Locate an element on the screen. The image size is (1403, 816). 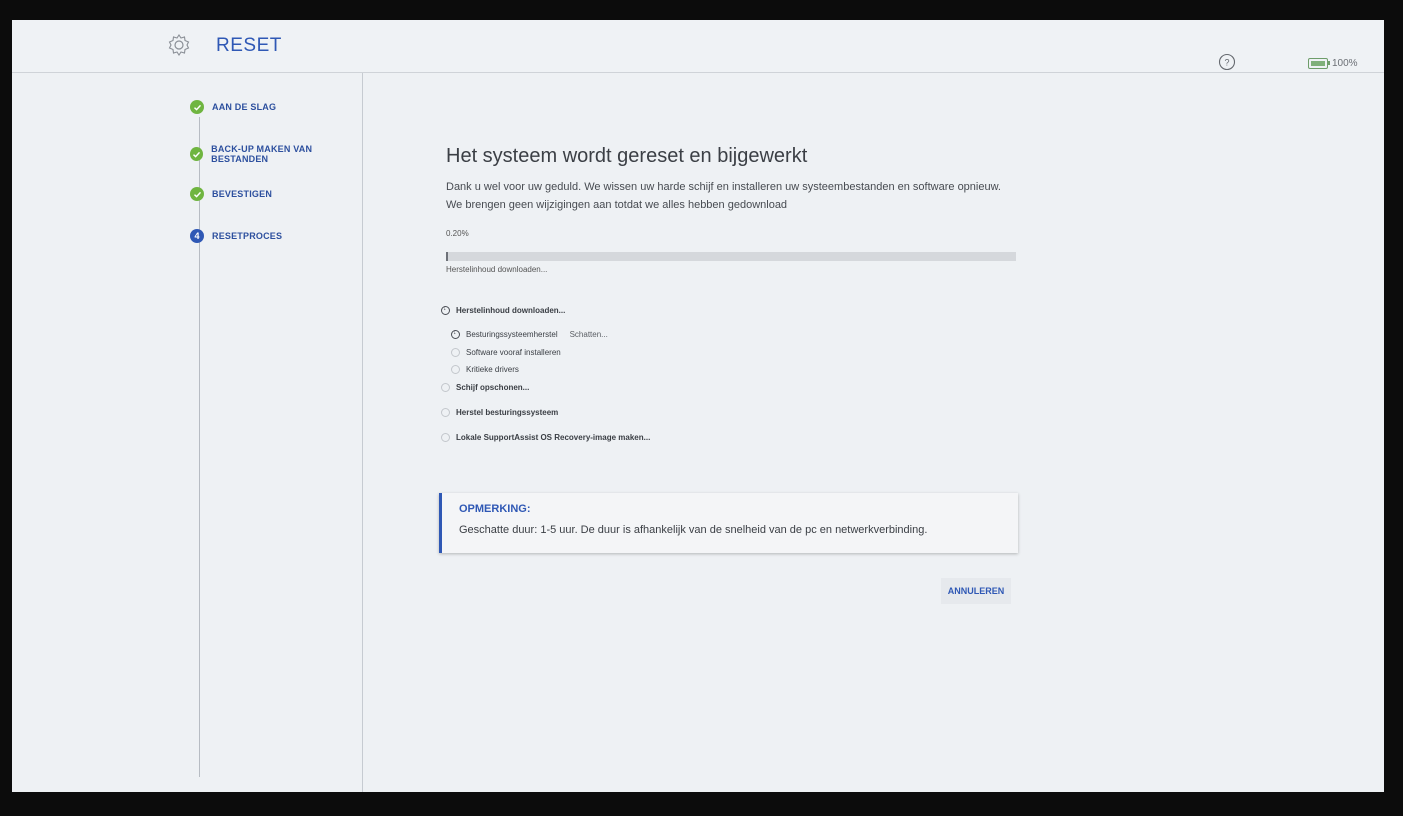
task-herstel-besturingssysteem: Herstel besturingssysteem is located at coordinates (499, 412).